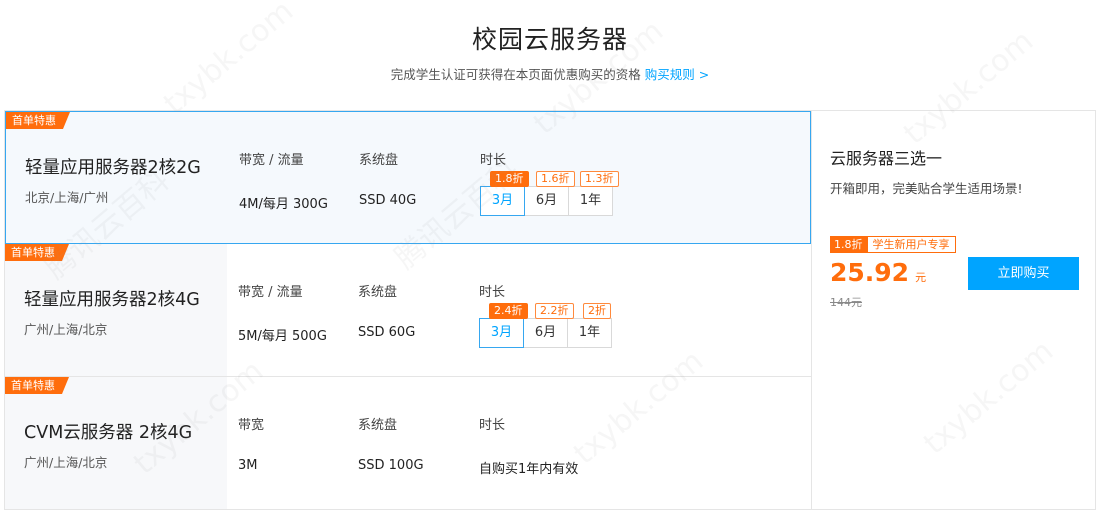 The image size is (1100, 515). Describe the element at coordinates (921, 277) in the screenshot. I see `price-unit: 元` at that location.